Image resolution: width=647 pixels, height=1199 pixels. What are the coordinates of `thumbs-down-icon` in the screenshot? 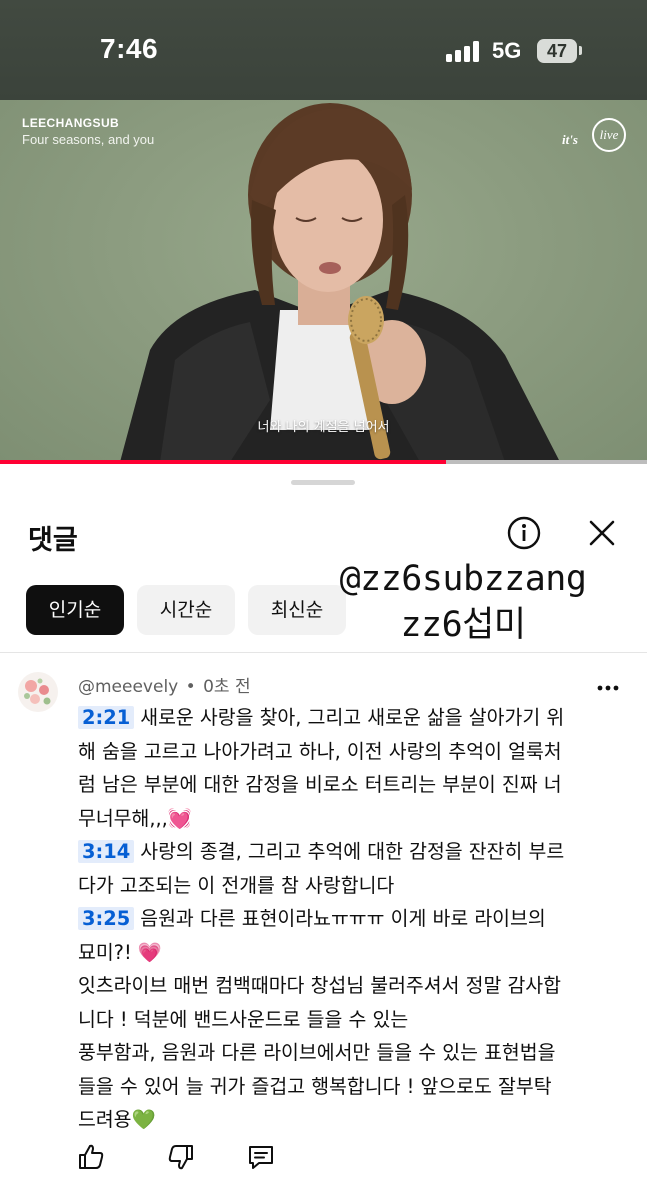 It's located at (181, 1157).